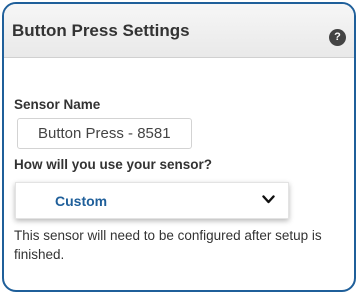 This screenshot has width=362, height=292. I want to click on panel-title: Button Press Settings, so click(101, 30).